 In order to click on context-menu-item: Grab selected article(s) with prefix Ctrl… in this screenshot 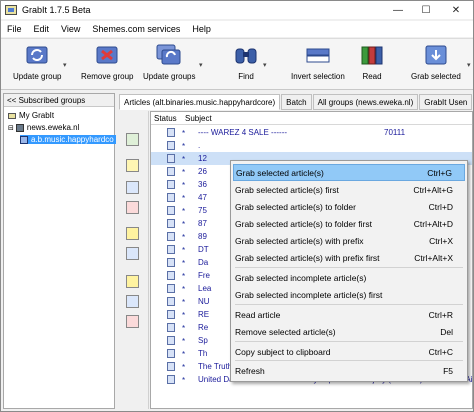, I will do `click(349, 240)`.